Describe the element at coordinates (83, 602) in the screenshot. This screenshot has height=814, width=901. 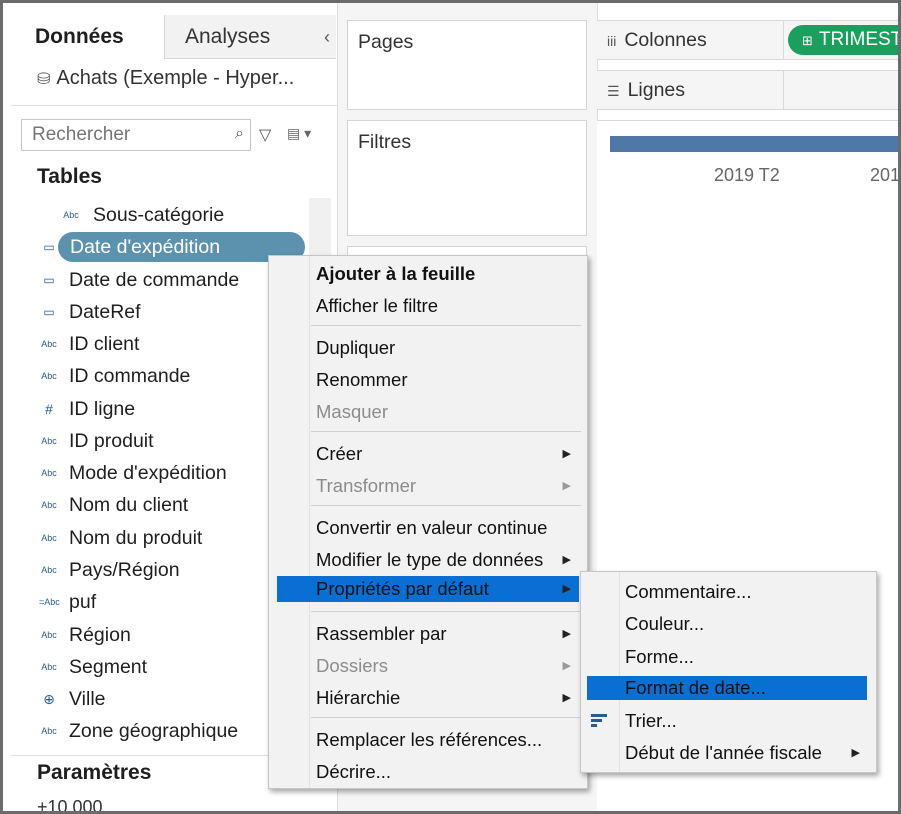
I see `field-label: puf` at that location.